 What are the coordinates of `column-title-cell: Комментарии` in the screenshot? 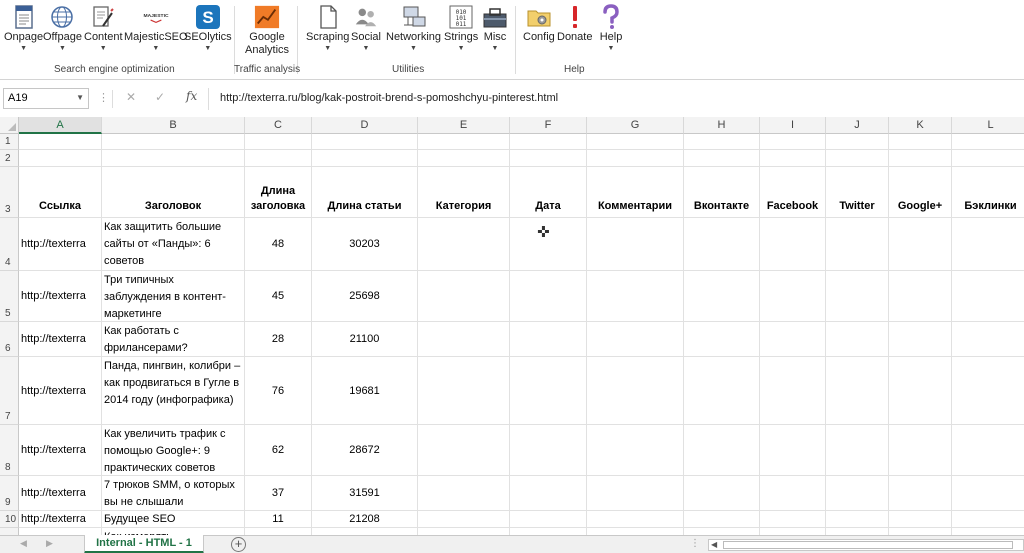 It's located at (635, 192).